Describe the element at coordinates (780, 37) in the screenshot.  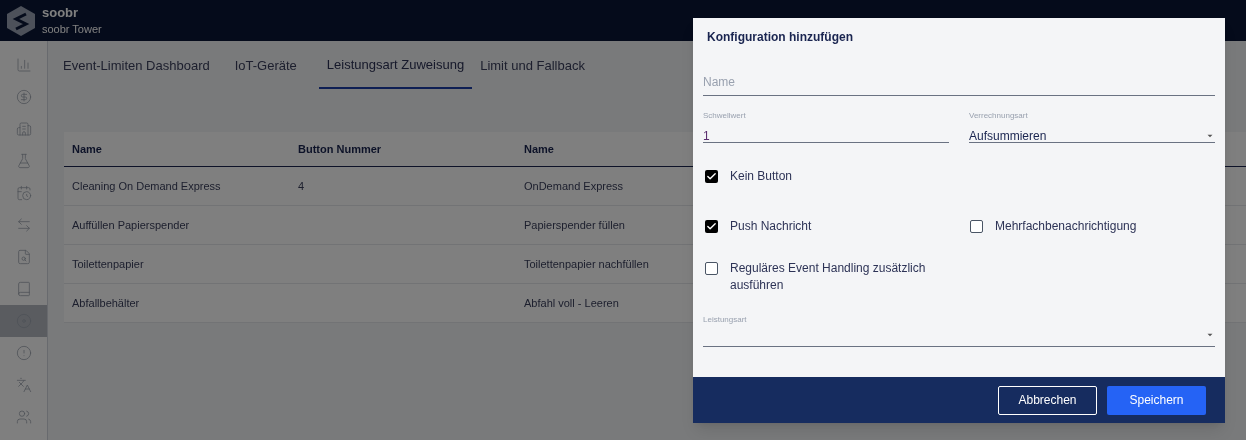
I see `dialog-title: Konfiguration hinzufügen` at that location.